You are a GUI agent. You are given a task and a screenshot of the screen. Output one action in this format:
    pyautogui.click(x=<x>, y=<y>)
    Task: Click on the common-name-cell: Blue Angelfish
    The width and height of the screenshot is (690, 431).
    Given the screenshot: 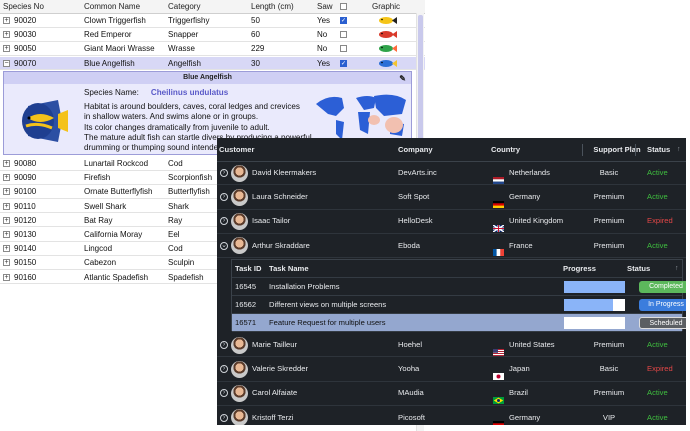 What is the action you would take?
    pyautogui.click(x=109, y=63)
    